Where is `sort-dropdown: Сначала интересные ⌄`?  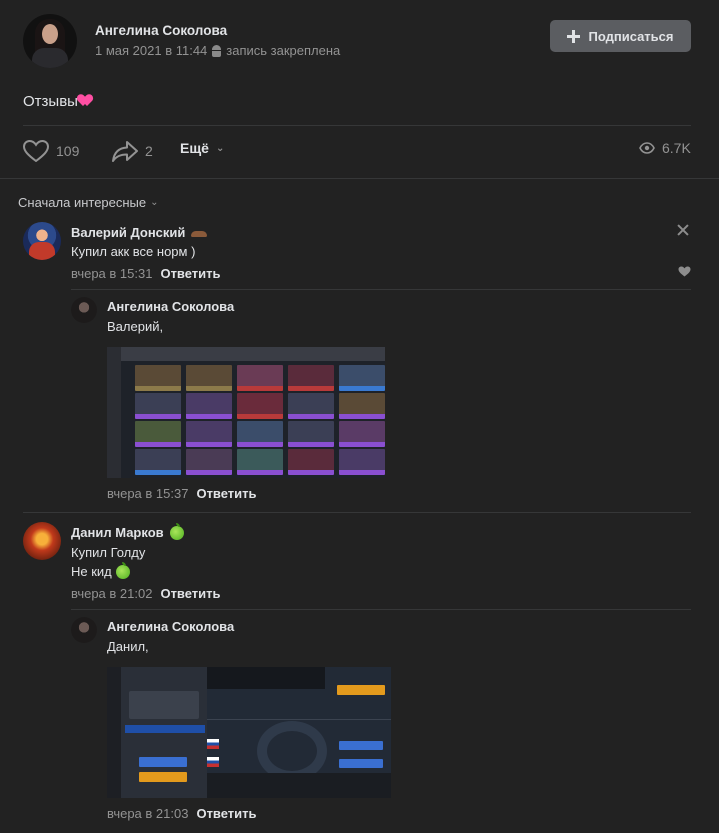 sort-dropdown: Сначала интересные ⌄ is located at coordinates (88, 202).